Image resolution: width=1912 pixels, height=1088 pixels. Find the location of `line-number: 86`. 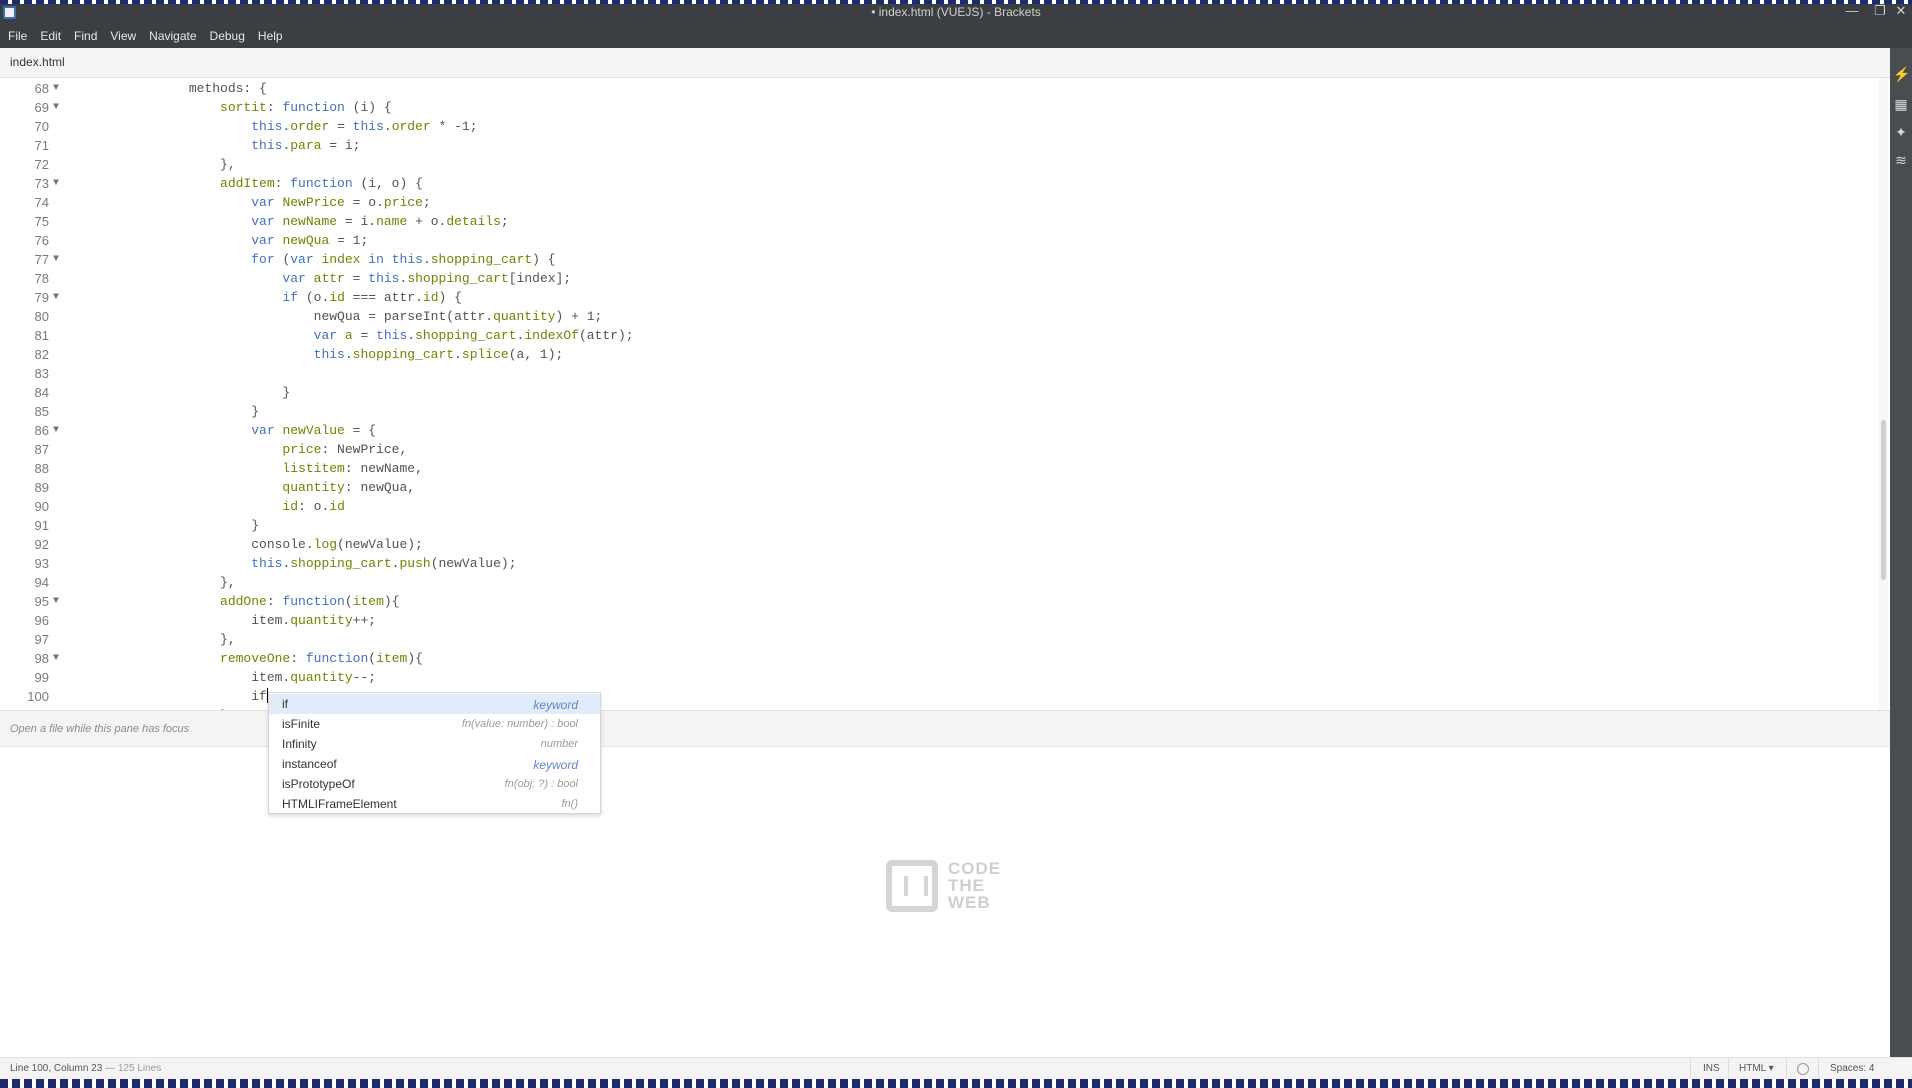

line-number: 86 is located at coordinates (24, 430).